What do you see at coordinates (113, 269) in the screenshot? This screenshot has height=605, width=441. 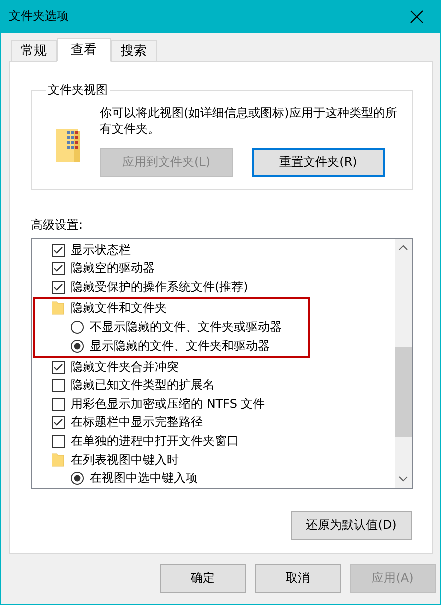 I see `option-label: 隐藏空的驱动器` at bounding box center [113, 269].